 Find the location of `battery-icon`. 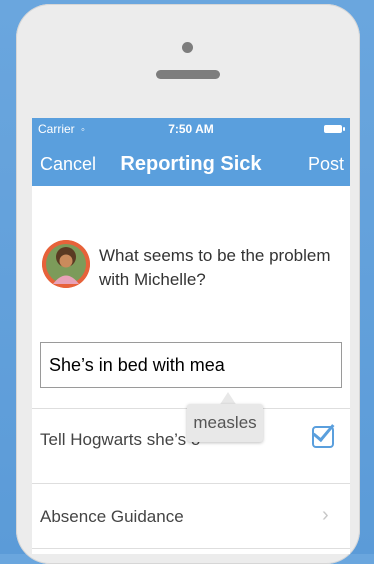

battery-icon is located at coordinates (334, 129).